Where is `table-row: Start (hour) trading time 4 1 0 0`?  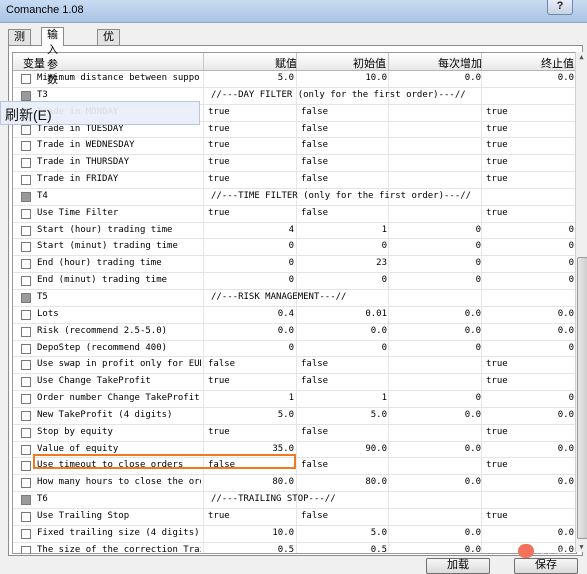
table-row: Start (hour) trading time 4 1 0 0 is located at coordinates (294, 231).